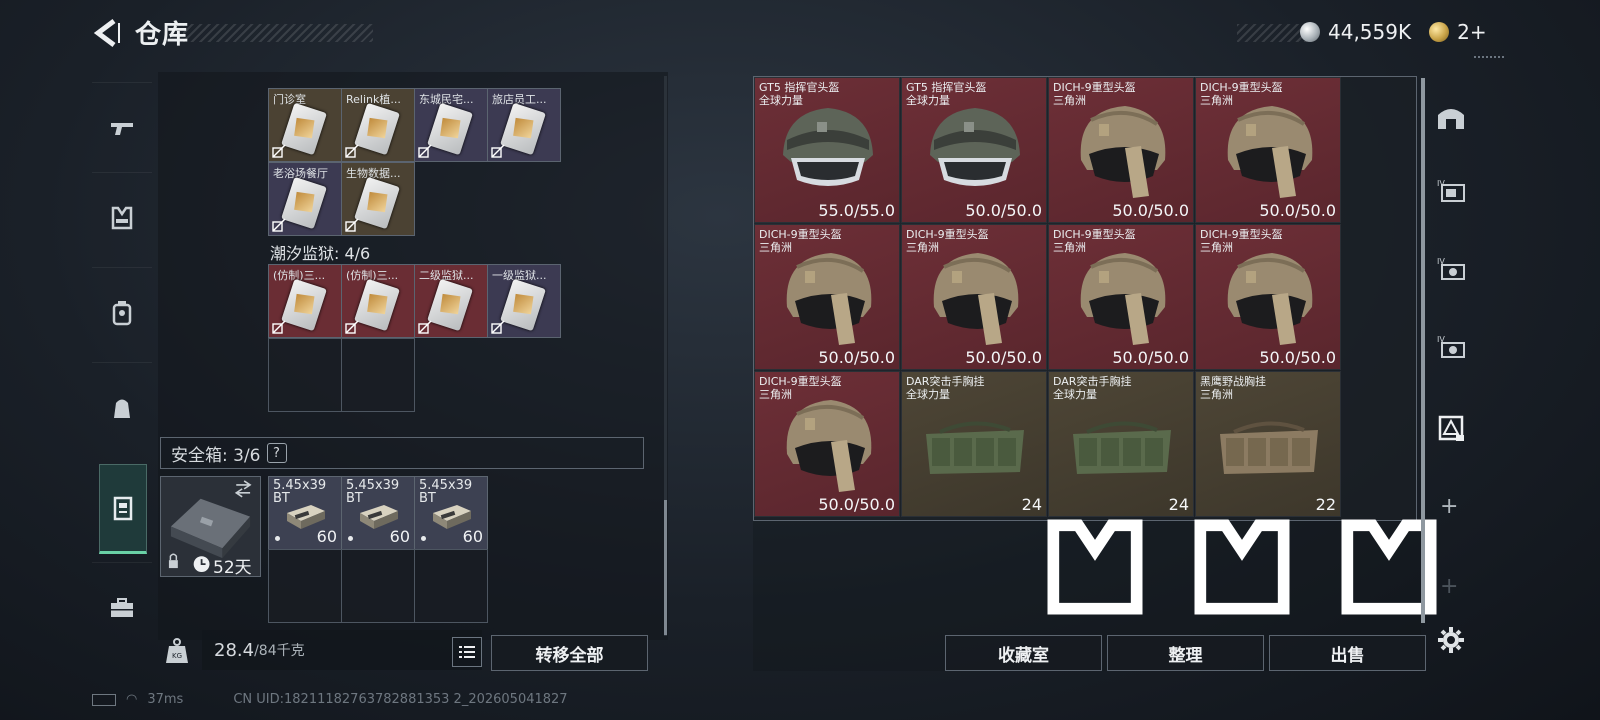 The width and height of the screenshot is (1600, 720). What do you see at coordinates (320, 253) in the screenshot?
I see `prison-section-label: 潮汐监狱: 4/6` at bounding box center [320, 253].